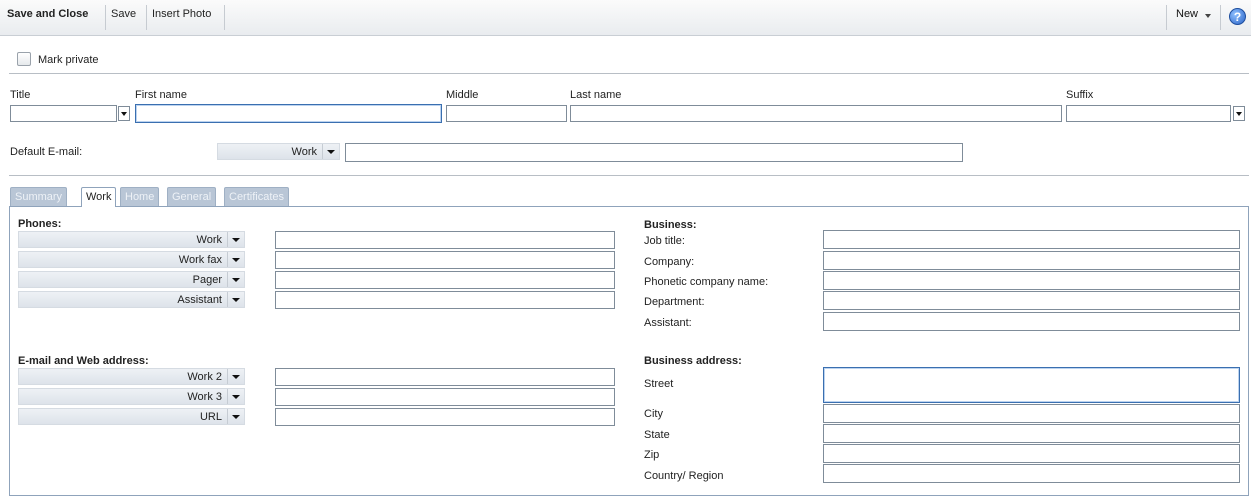  I want to click on first-name-field, so click(288, 113).